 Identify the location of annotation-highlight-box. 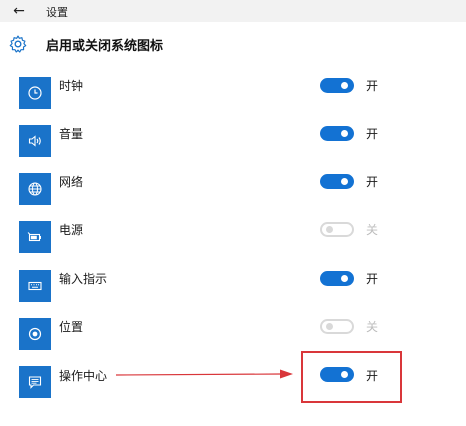
(351, 377).